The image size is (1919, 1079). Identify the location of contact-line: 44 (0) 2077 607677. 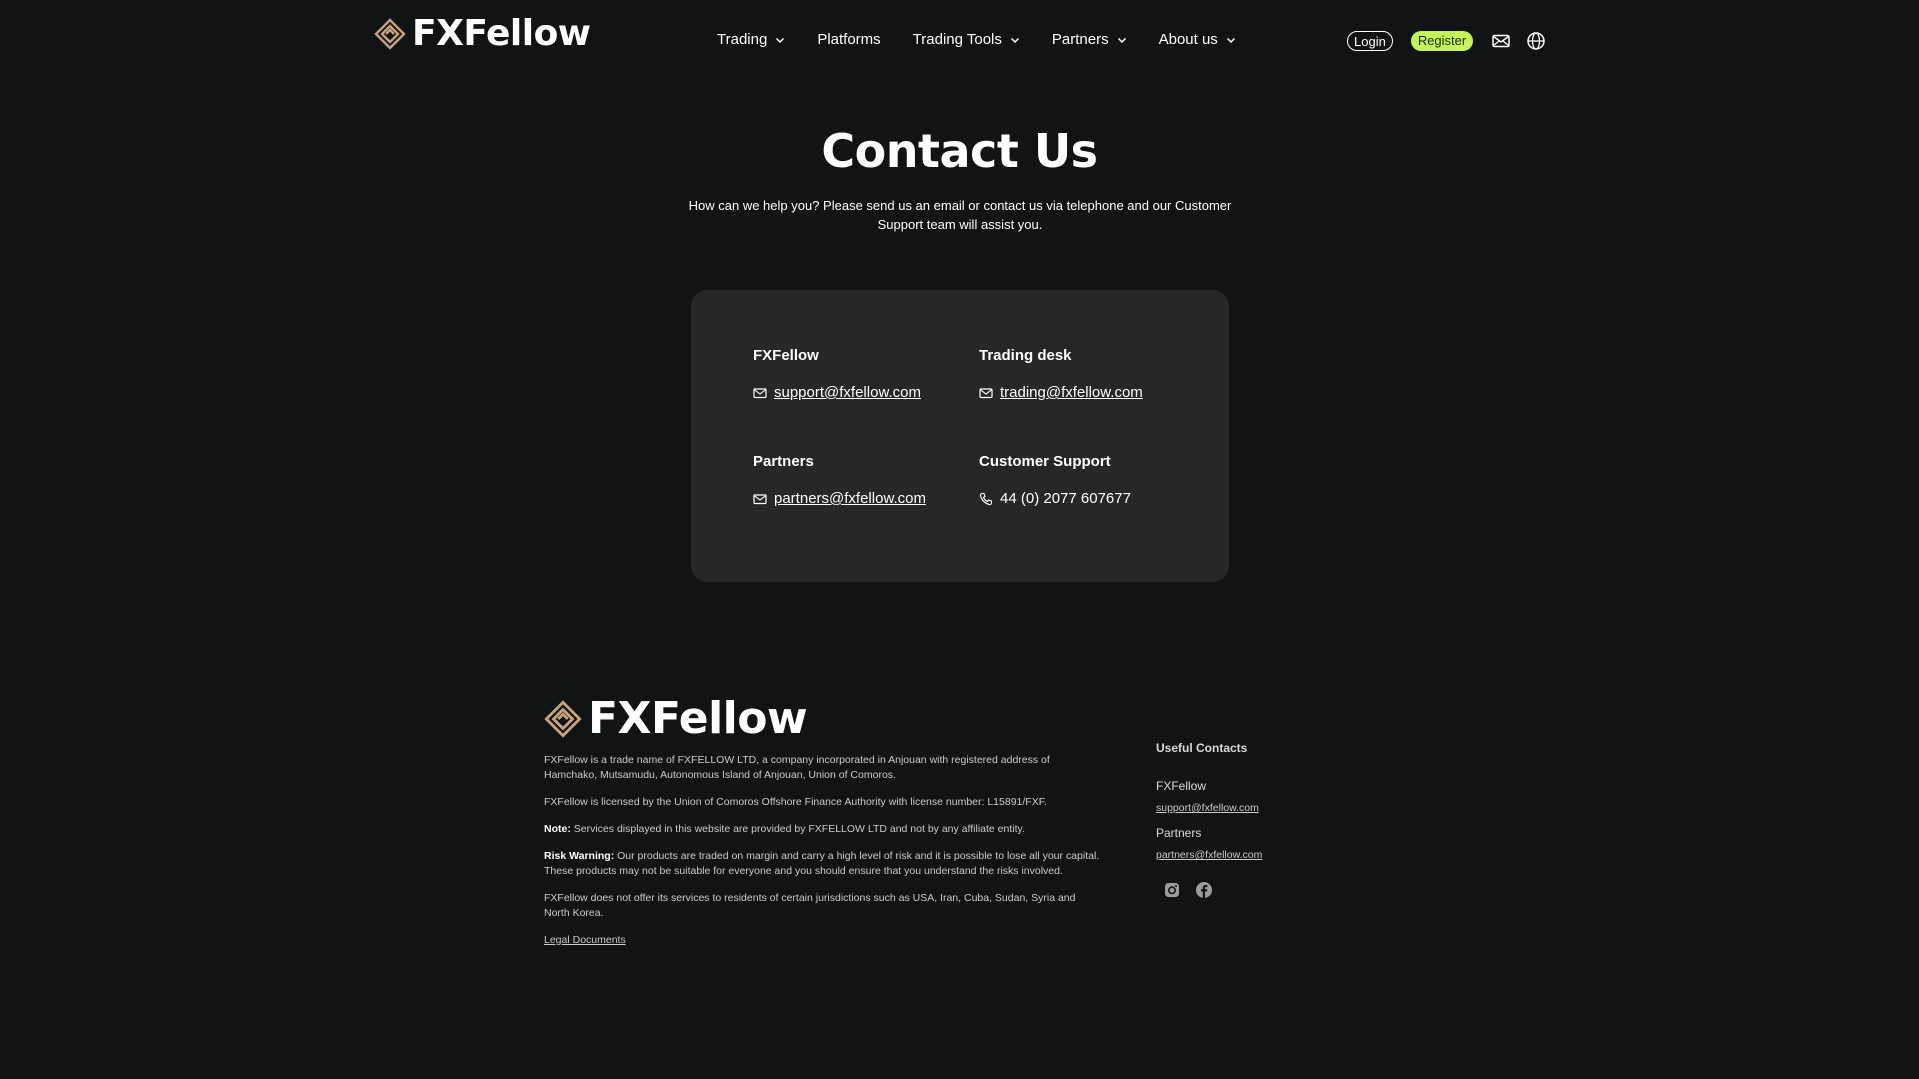
(1055, 498).